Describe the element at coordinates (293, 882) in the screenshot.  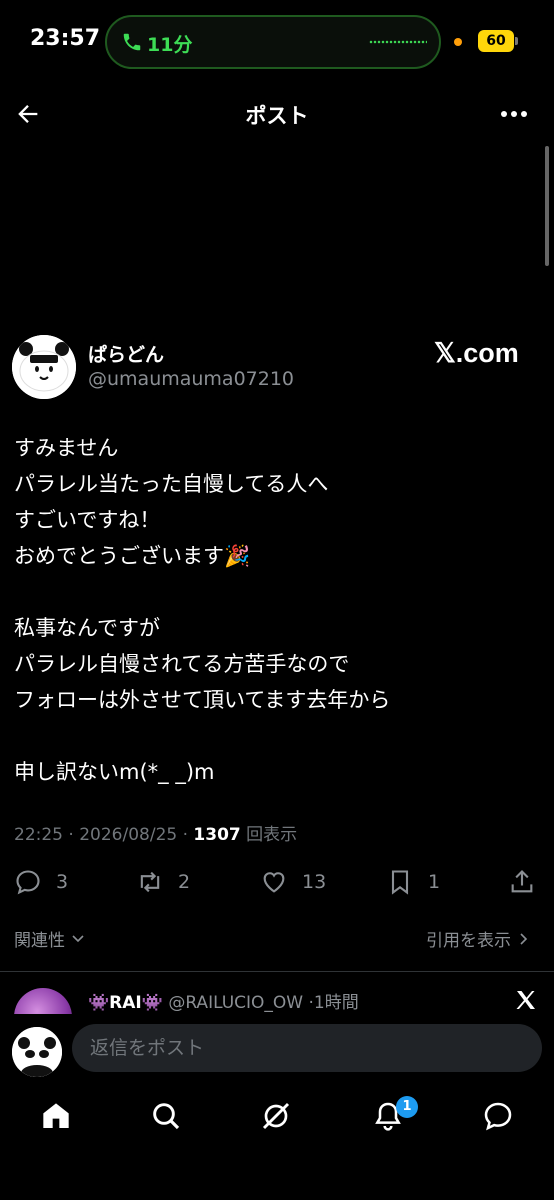
I see `like-button: 13` at that location.